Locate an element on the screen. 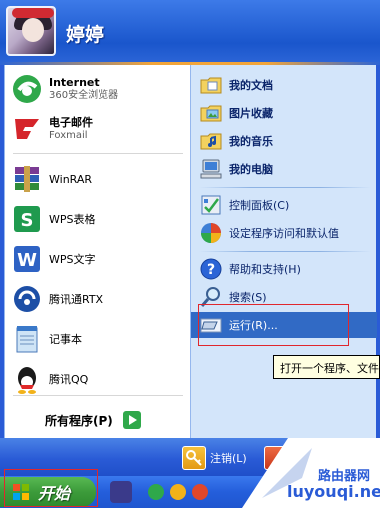 This screenshot has width=380, height=508. program-internet: Internet 360安全浏览器 is located at coordinates (98, 89).